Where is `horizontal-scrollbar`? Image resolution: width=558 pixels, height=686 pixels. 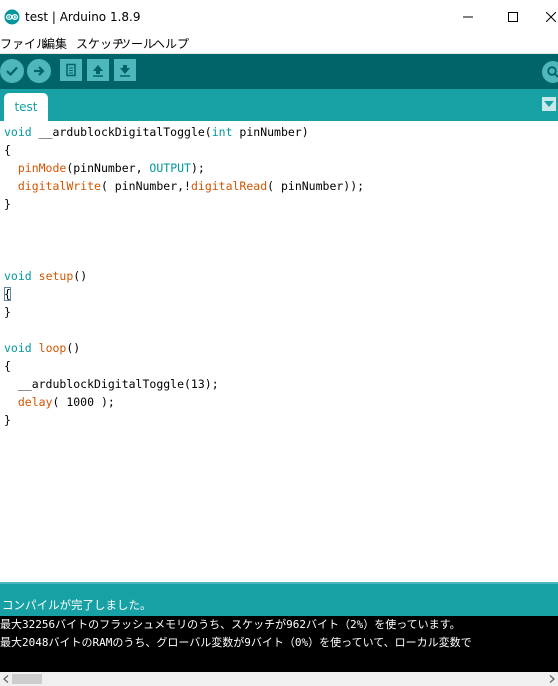 horizontal-scrollbar is located at coordinates (279, 679).